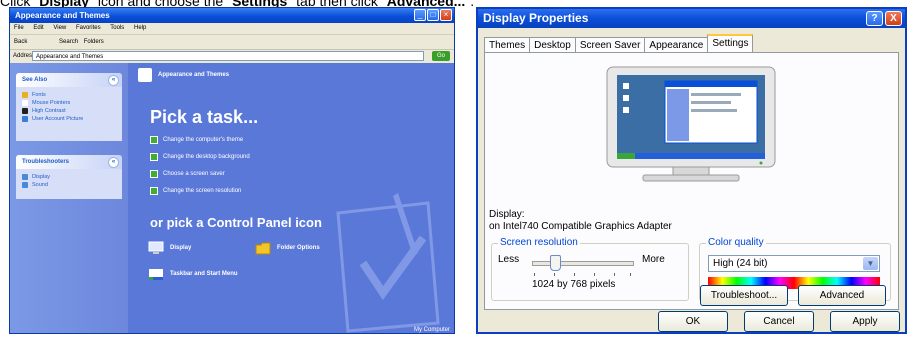  Describe the element at coordinates (287, 248) in the screenshot. I see `folder-options-icon-link: Folder Options` at that location.